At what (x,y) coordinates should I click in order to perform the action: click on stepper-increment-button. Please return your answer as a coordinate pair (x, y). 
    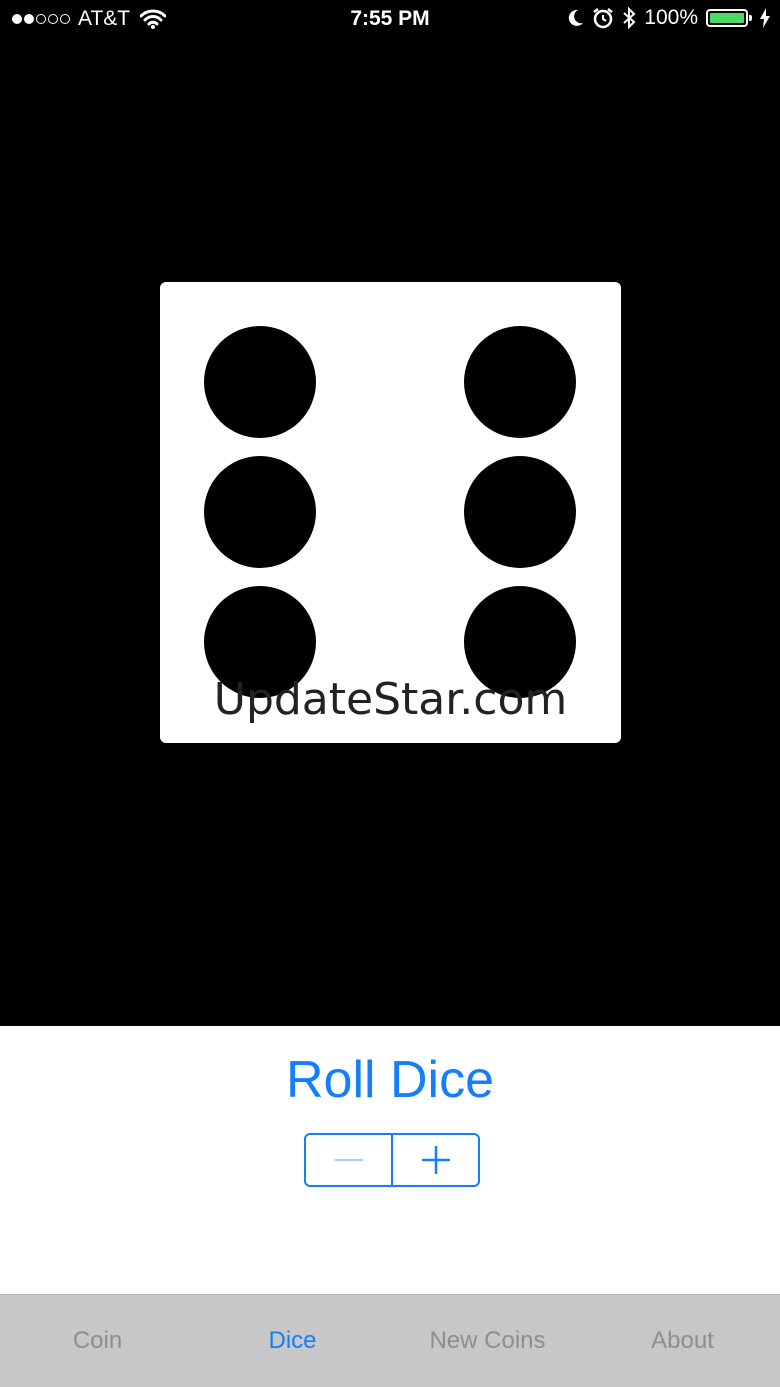
    Looking at the image, I should click on (435, 1160).